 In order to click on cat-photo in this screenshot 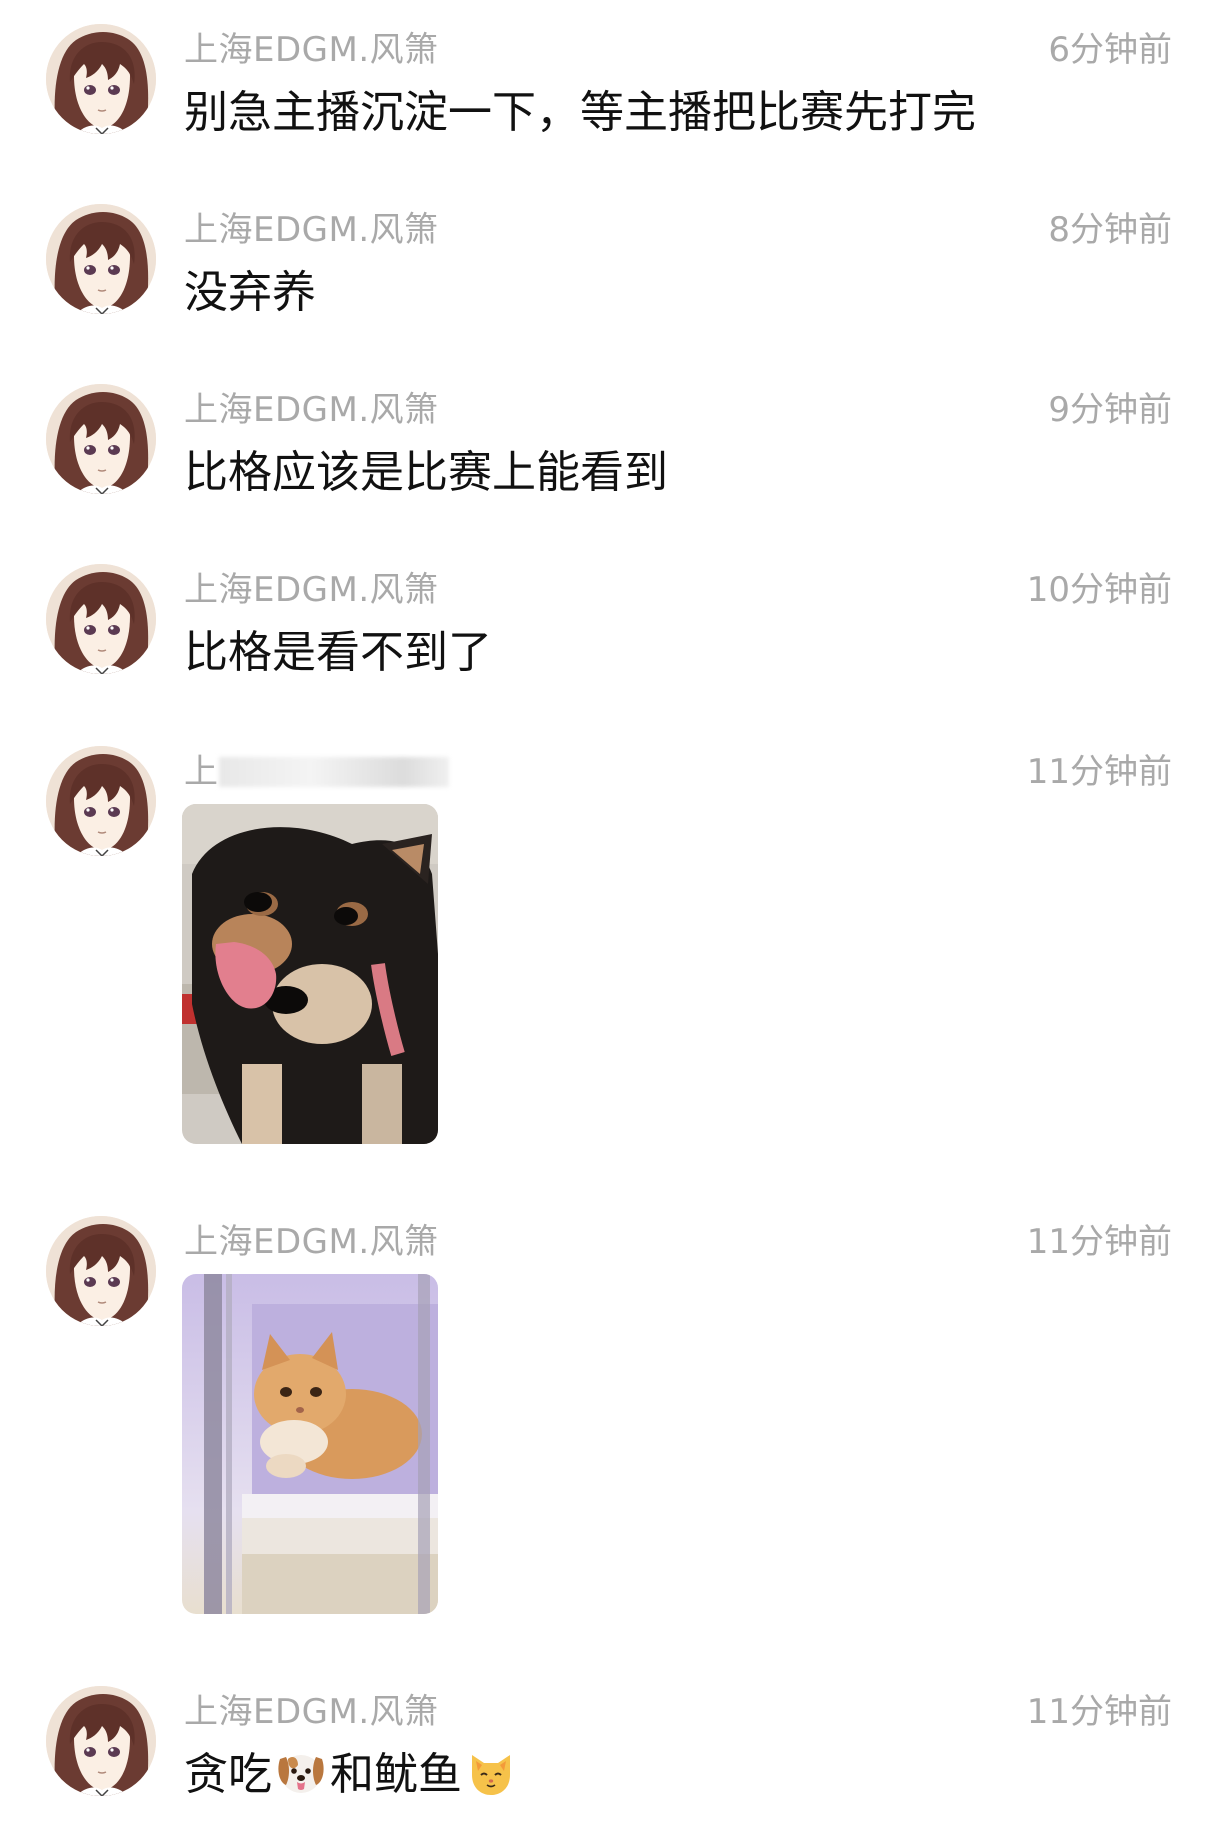, I will do `click(310, 1444)`.